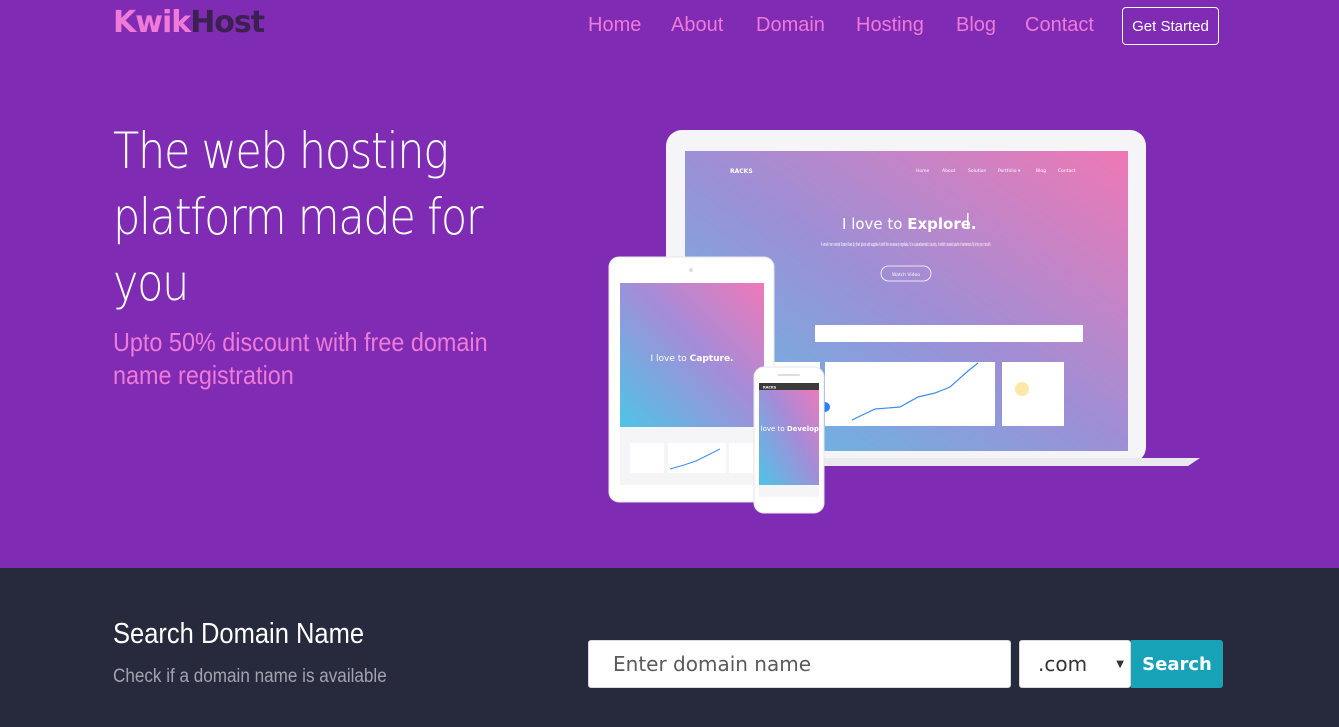 The width and height of the screenshot is (1339, 727). I want to click on nav-blog: Blog, so click(976, 25).